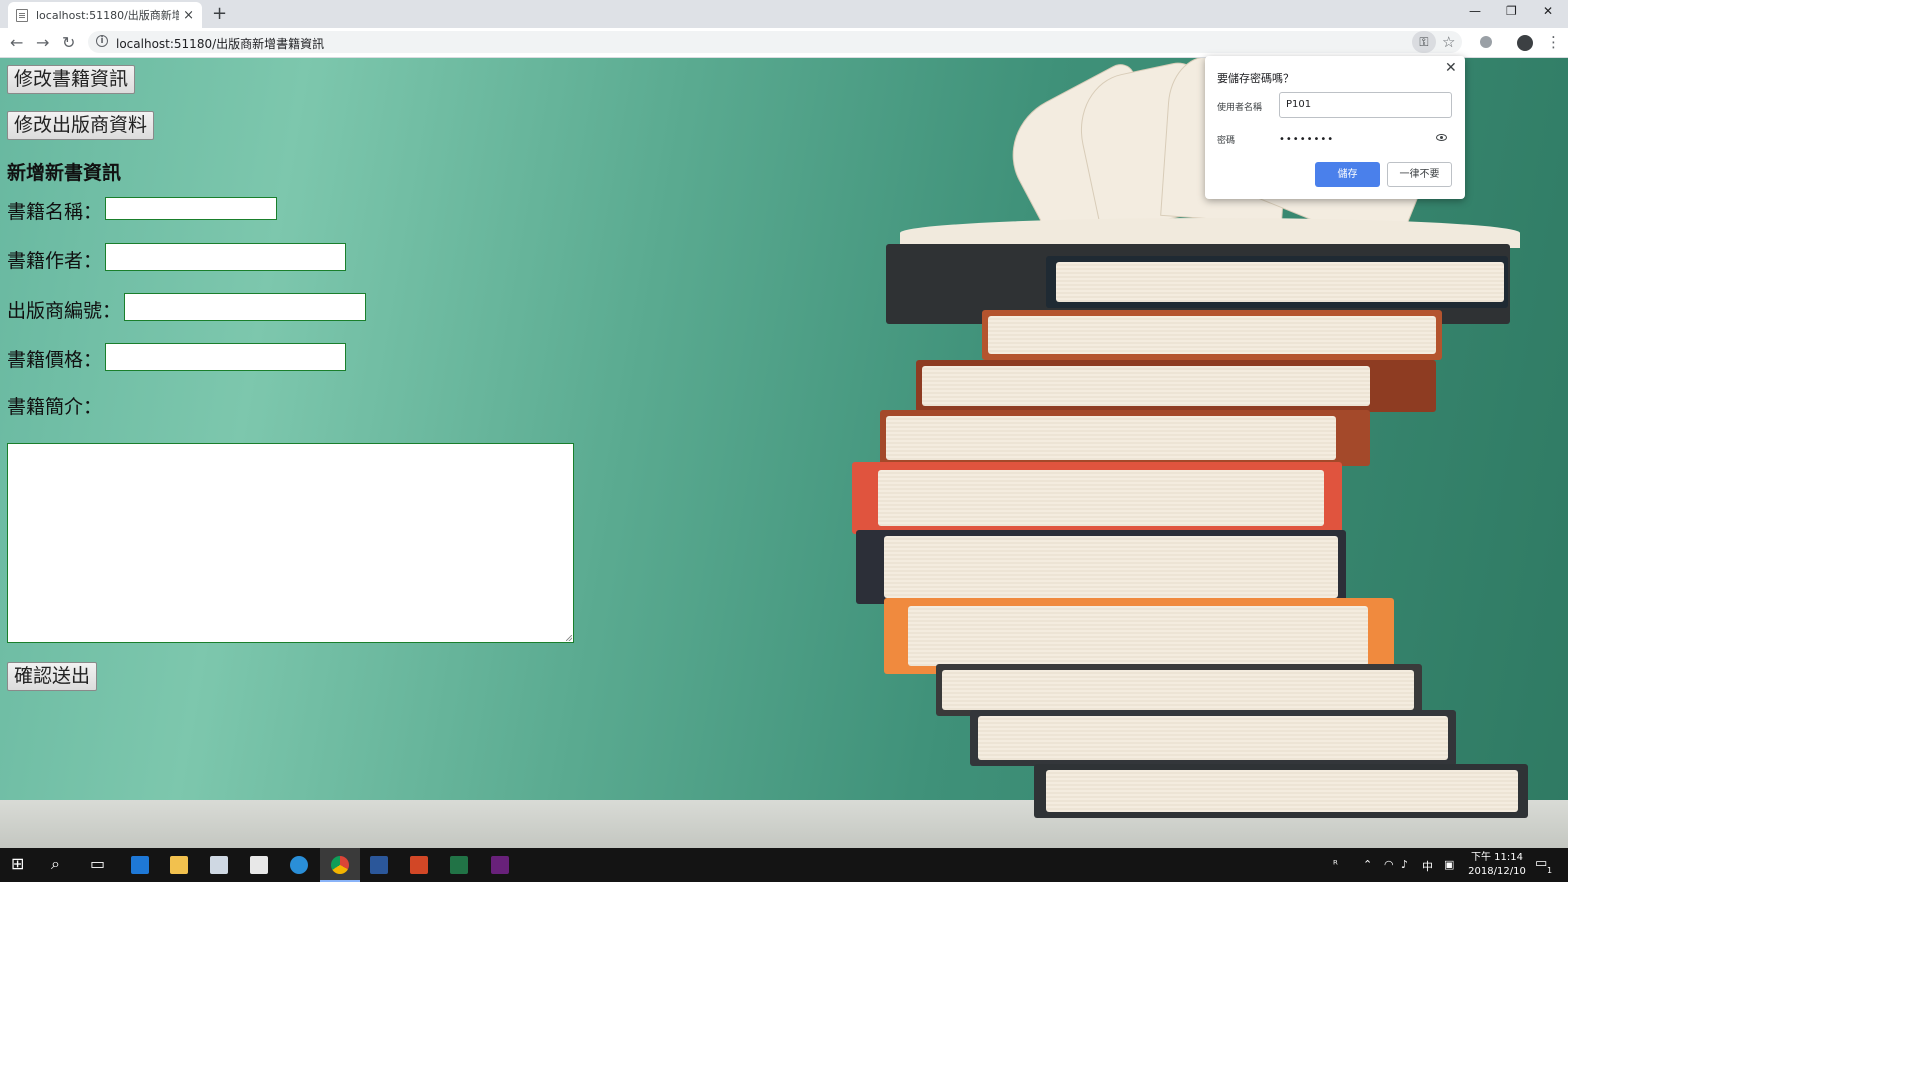 The height and width of the screenshot is (1080, 1920). Describe the element at coordinates (108, 15) in the screenshot. I see `tab-title: localhost:51180/出版商新增書籍` at that location.